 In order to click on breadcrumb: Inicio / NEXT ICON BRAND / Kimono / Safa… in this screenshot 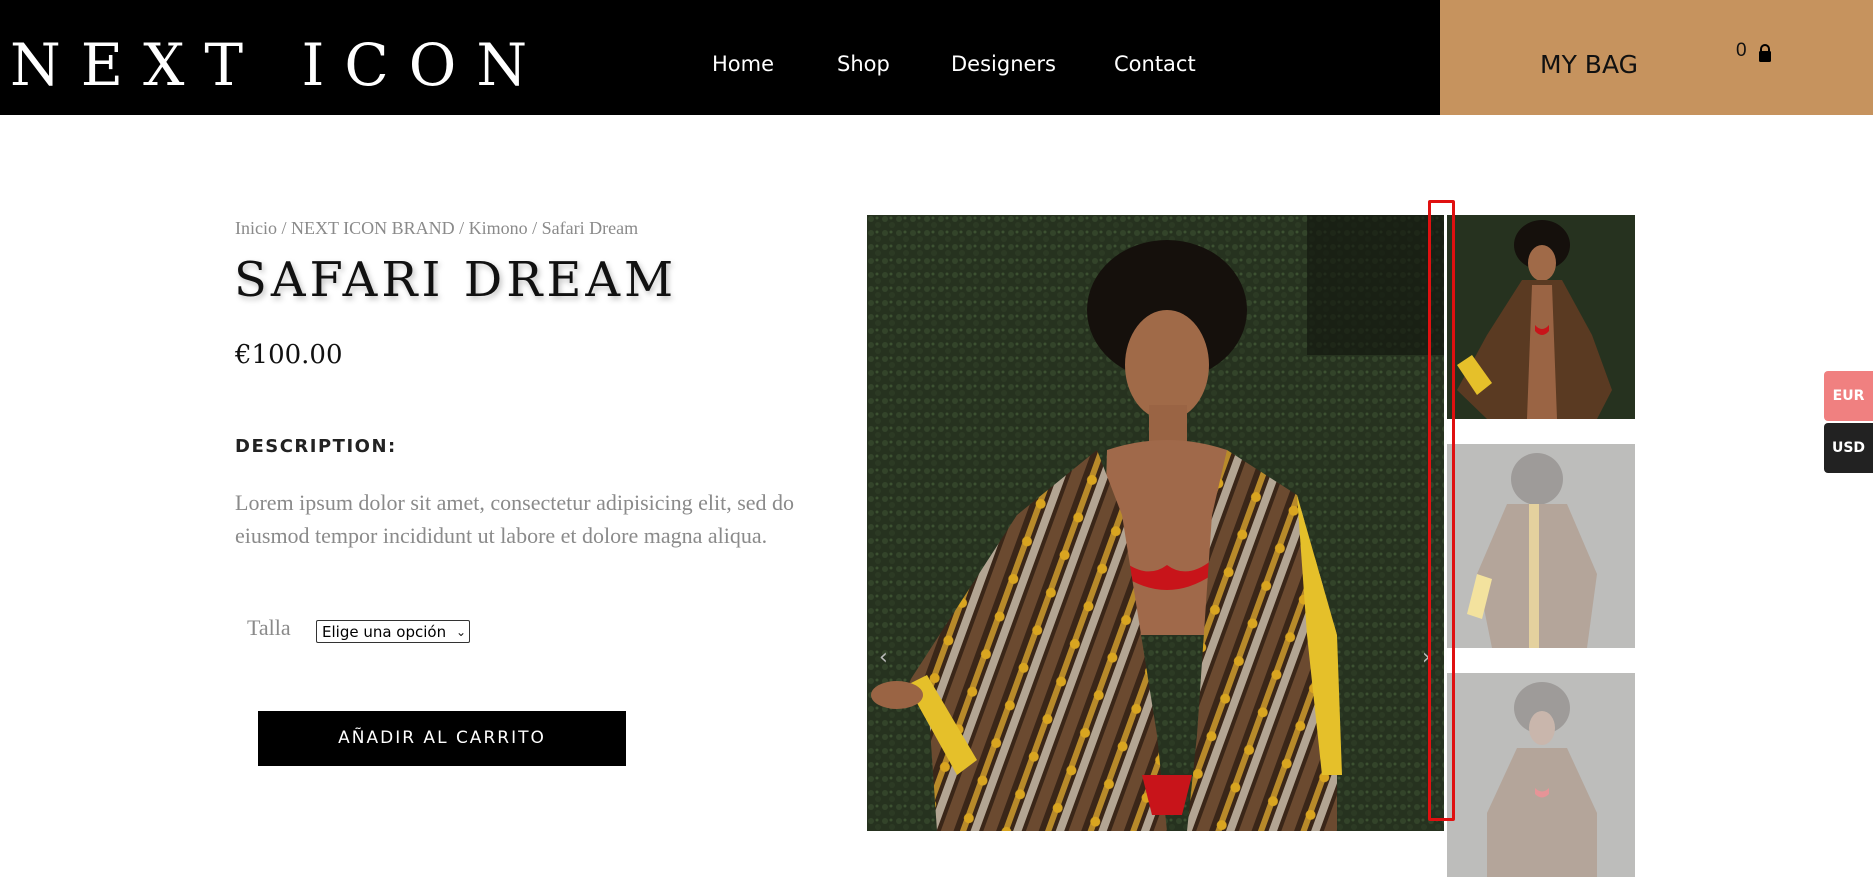, I will do `click(436, 228)`.